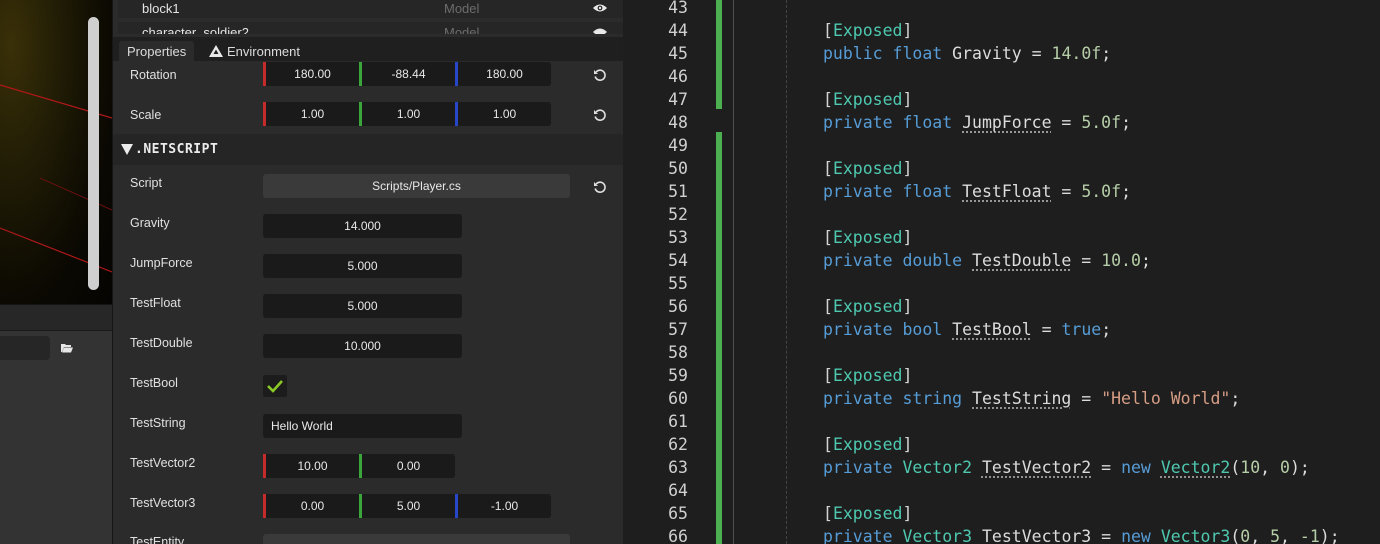 This screenshot has height=544, width=1380. I want to click on entity-name: block1, so click(161, 8).